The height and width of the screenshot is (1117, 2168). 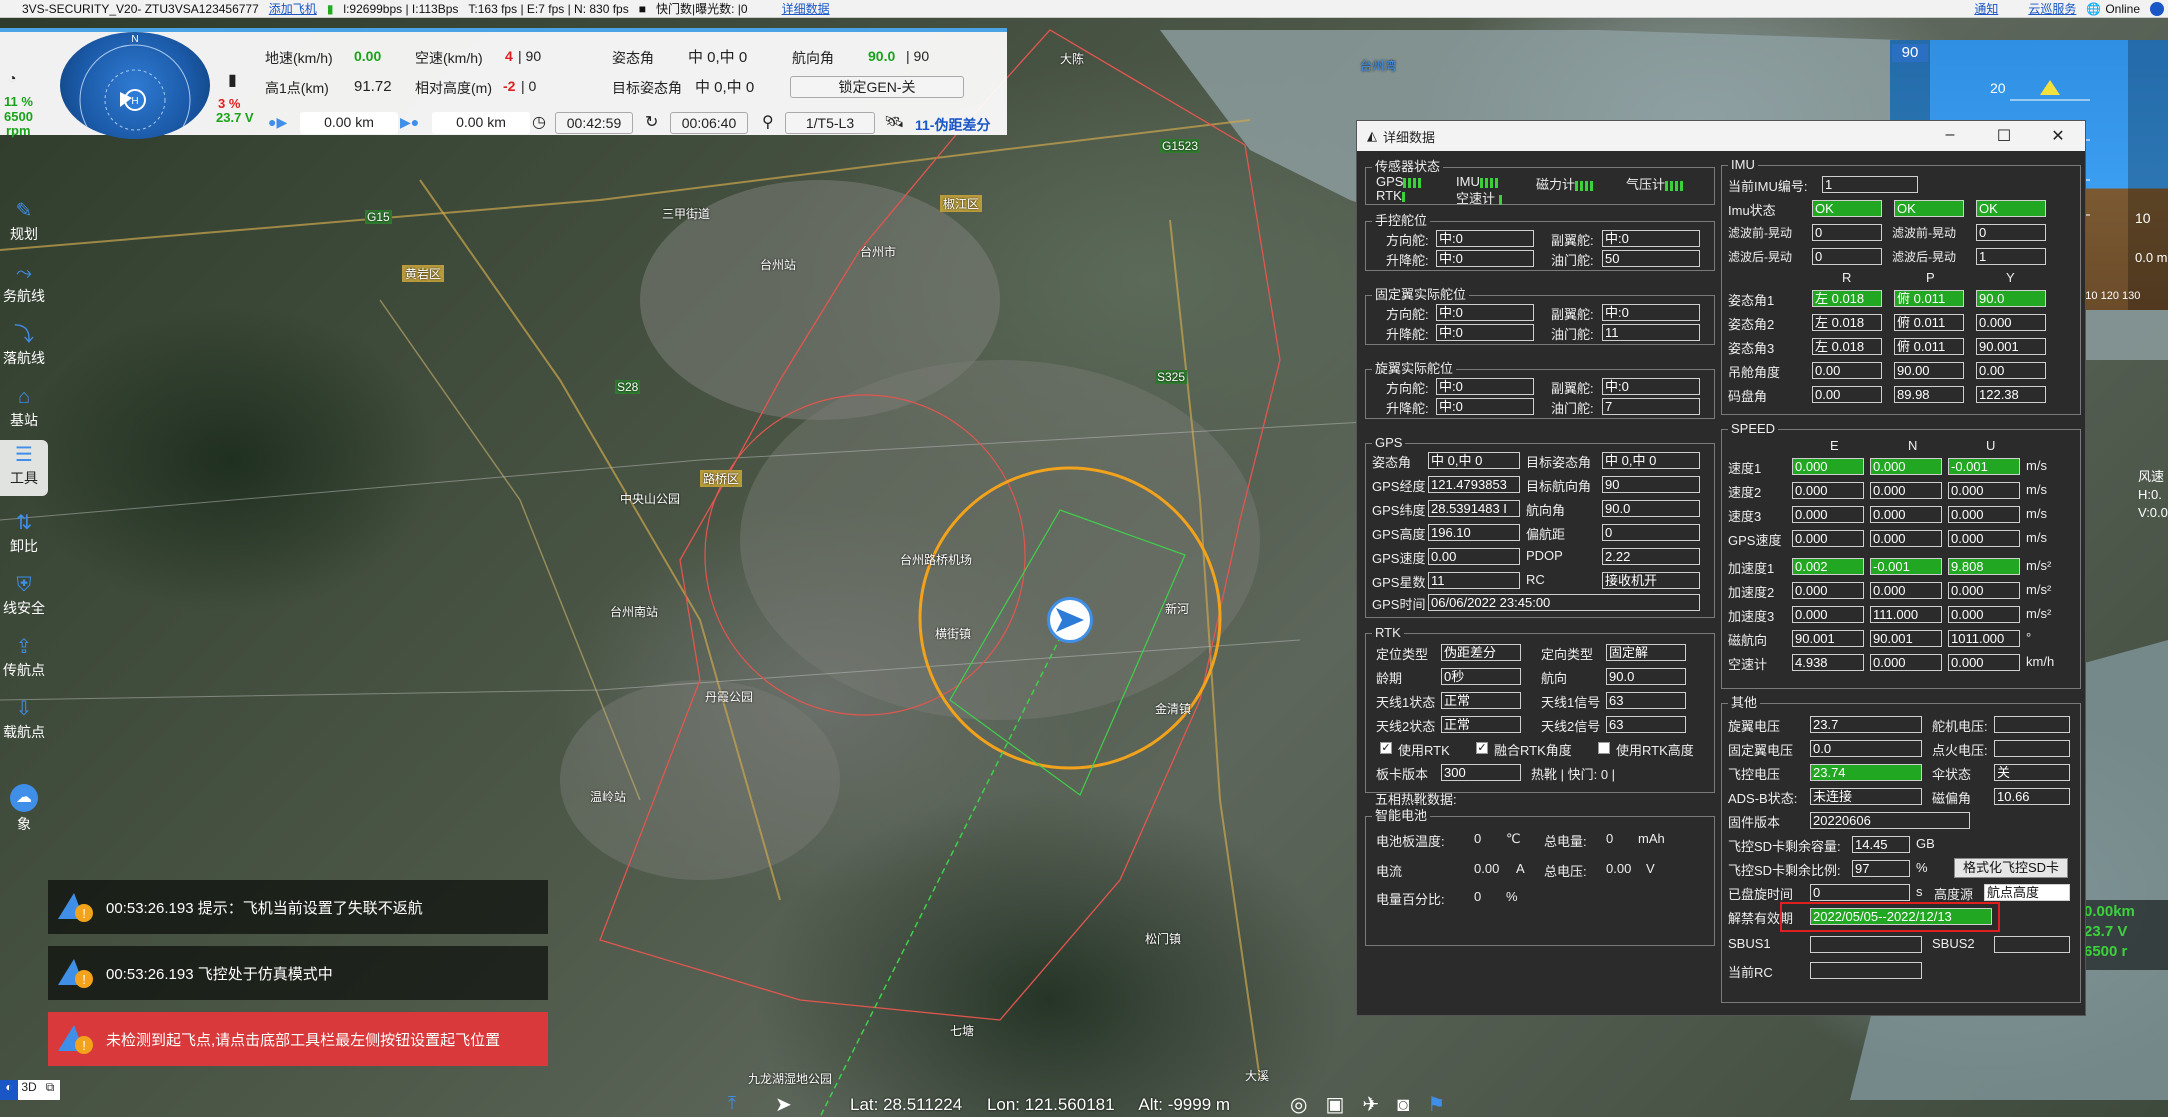 I want to click on air-speed-value: 4, so click(x=509, y=56).